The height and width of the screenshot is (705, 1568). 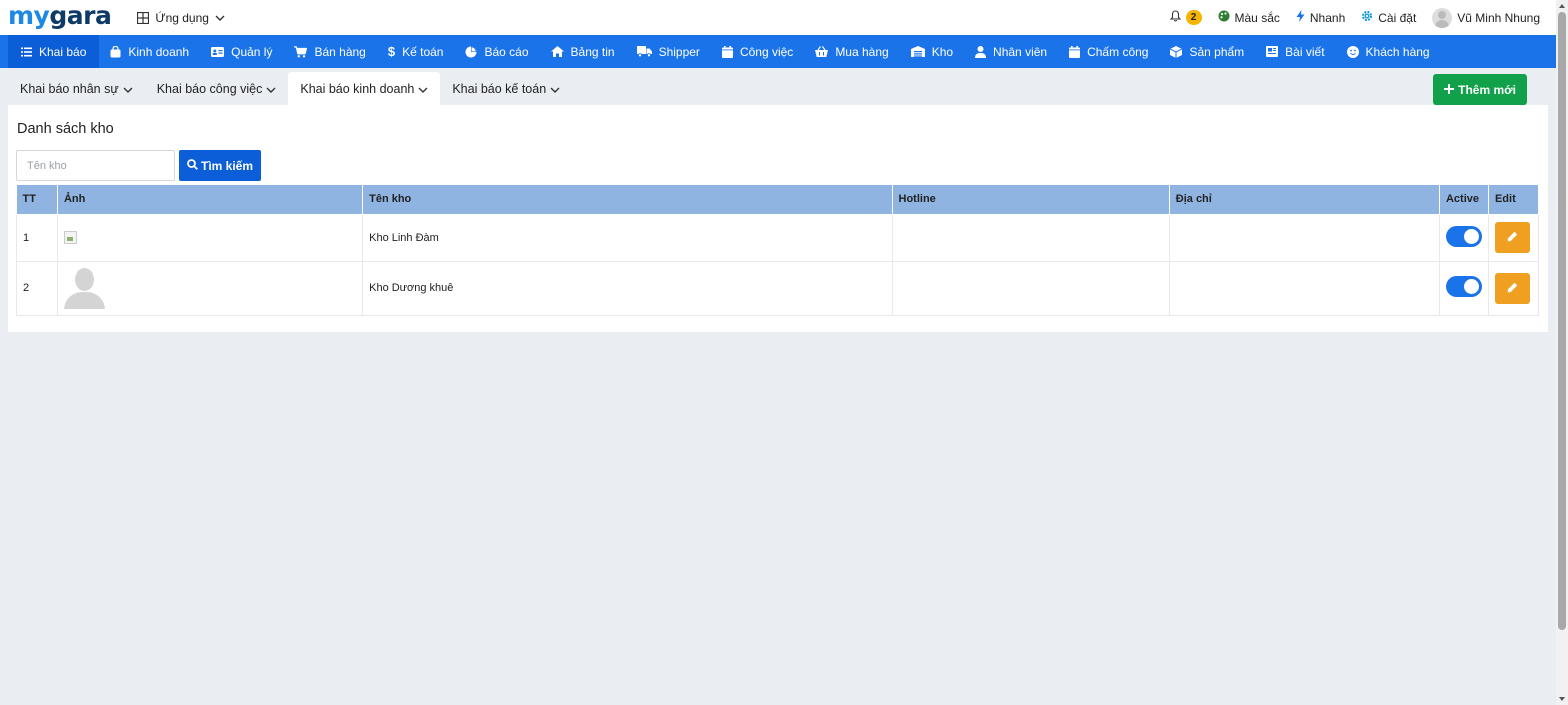 What do you see at coordinates (218, 51) in the screenshot?
I see `id-card-icon` at bounding box center [218, 51].